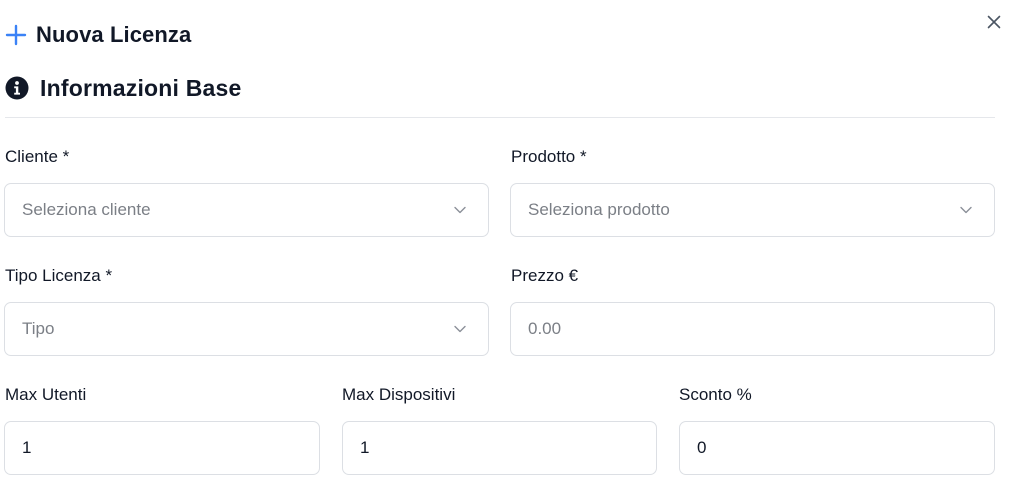  What do you see at coordinates (246, 329) in the screenshot?
I see `tipo-licenza-select: Tipo` at bounding box center [246, 329].